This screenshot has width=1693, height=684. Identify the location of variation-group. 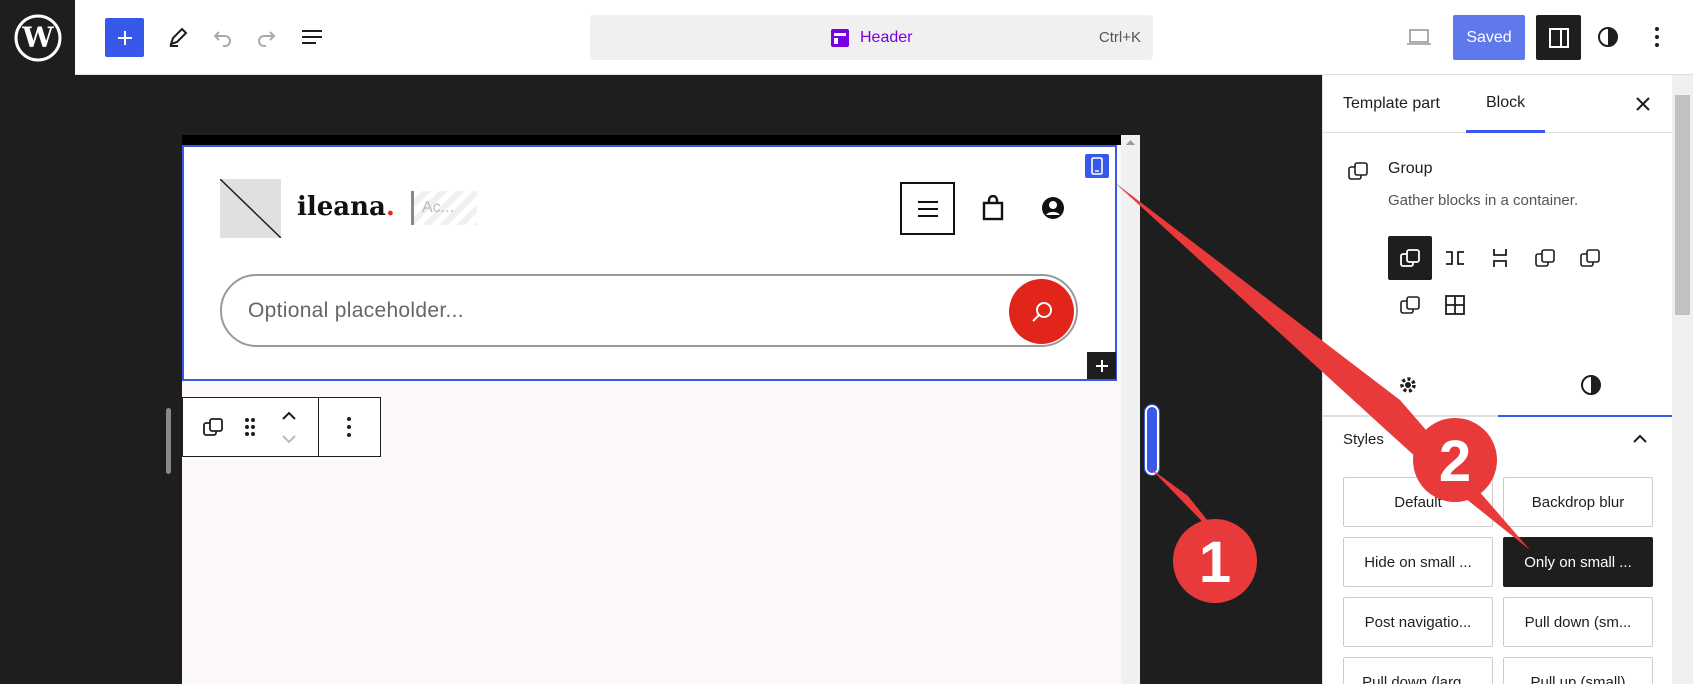
(1410, 258).